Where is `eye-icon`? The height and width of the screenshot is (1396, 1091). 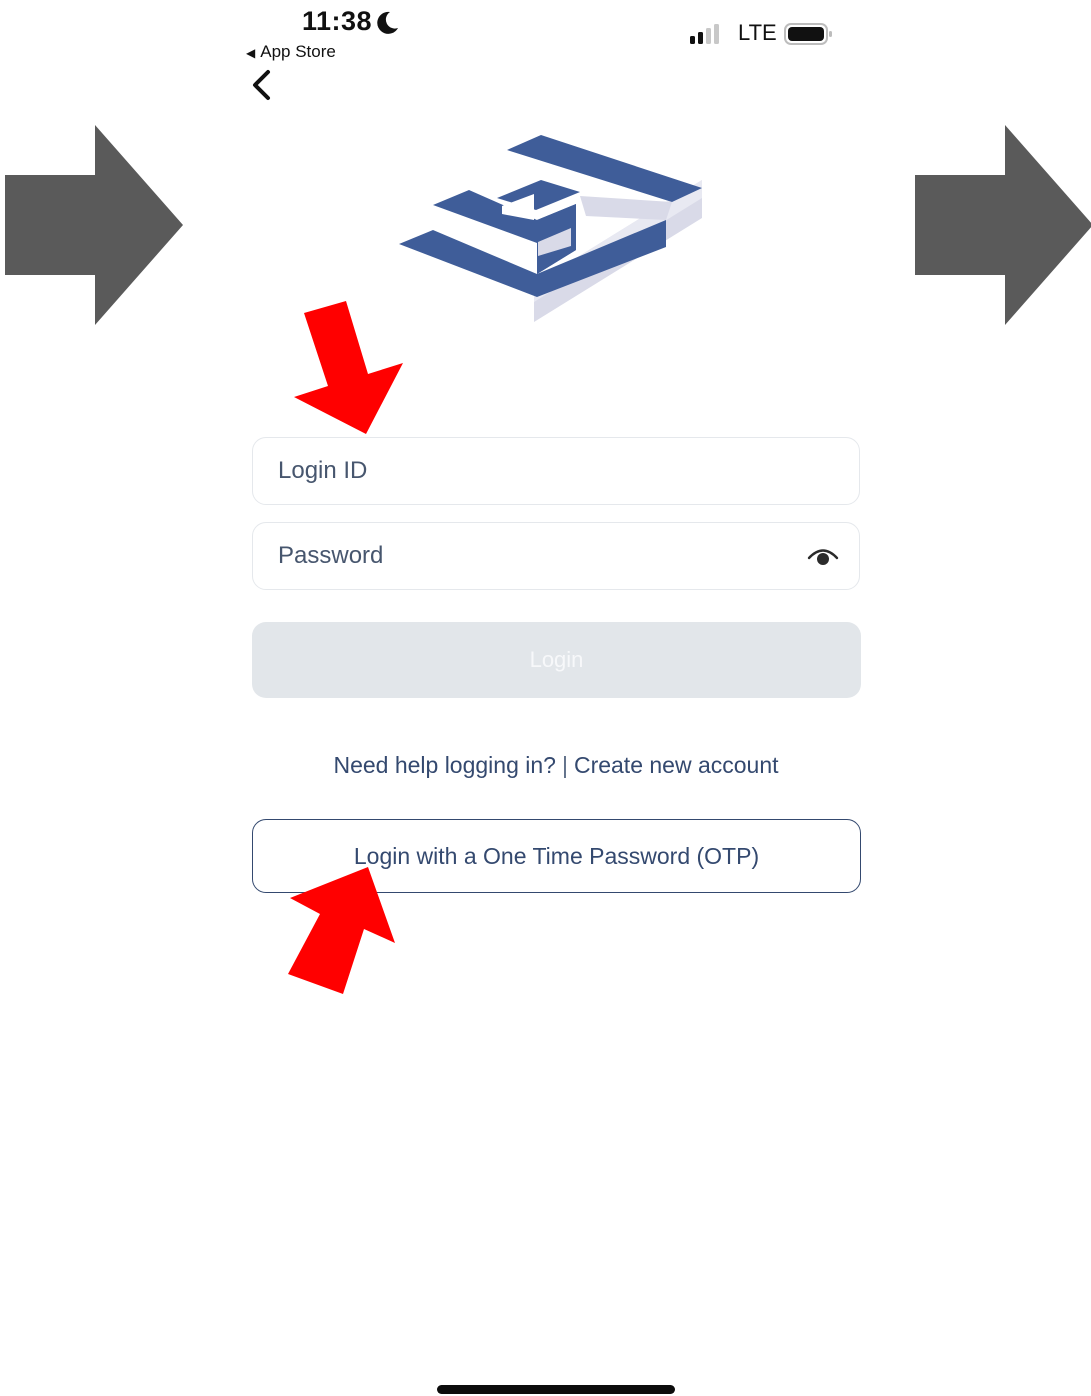
eye-icon is located at coordinates (823, 556).